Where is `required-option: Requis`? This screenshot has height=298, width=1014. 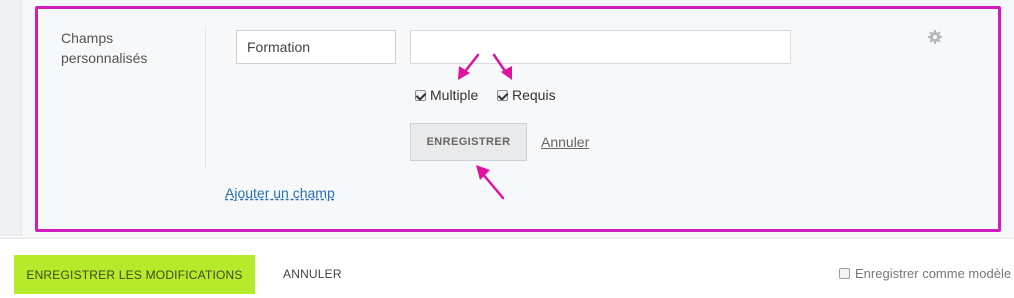 required-option: Requis is located at coordinates (526, 95).